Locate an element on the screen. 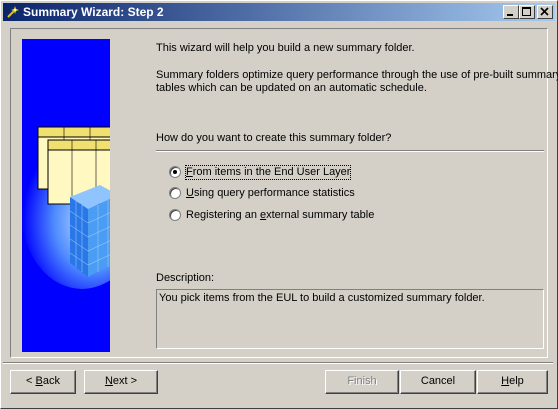  question-separator is located at coordinates (350, 151).